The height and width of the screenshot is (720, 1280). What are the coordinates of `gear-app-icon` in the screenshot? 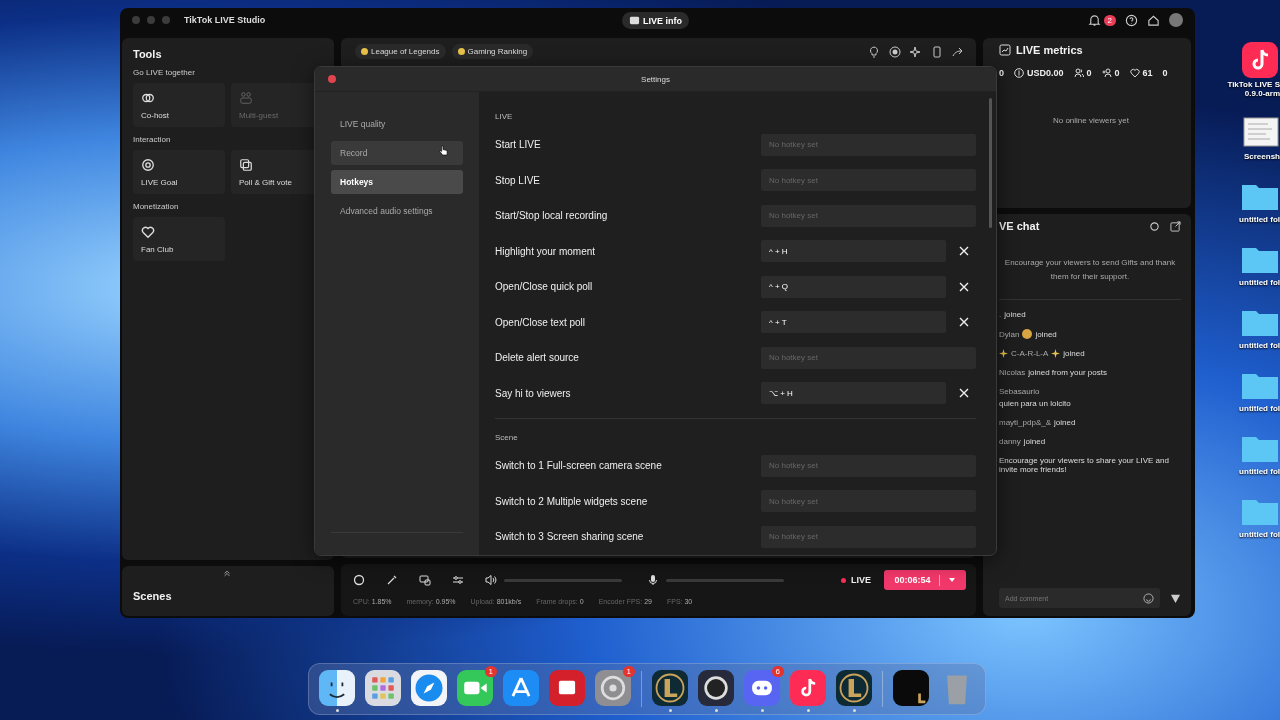 It's located at (613, 688).